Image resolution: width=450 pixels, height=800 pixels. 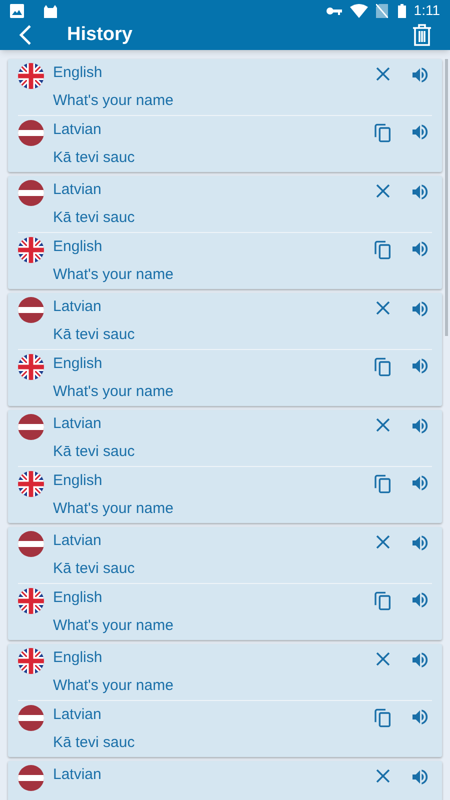 What do you see at coordinates (359, 11) in the screenshot?
I see `wifi-icon` at bounding box center [359, 11].